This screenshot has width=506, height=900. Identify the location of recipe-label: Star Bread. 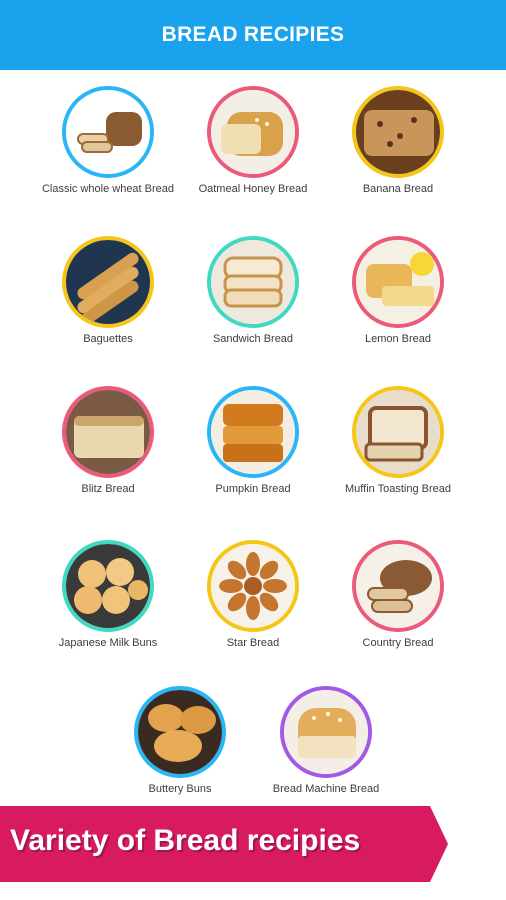
(253, 643).